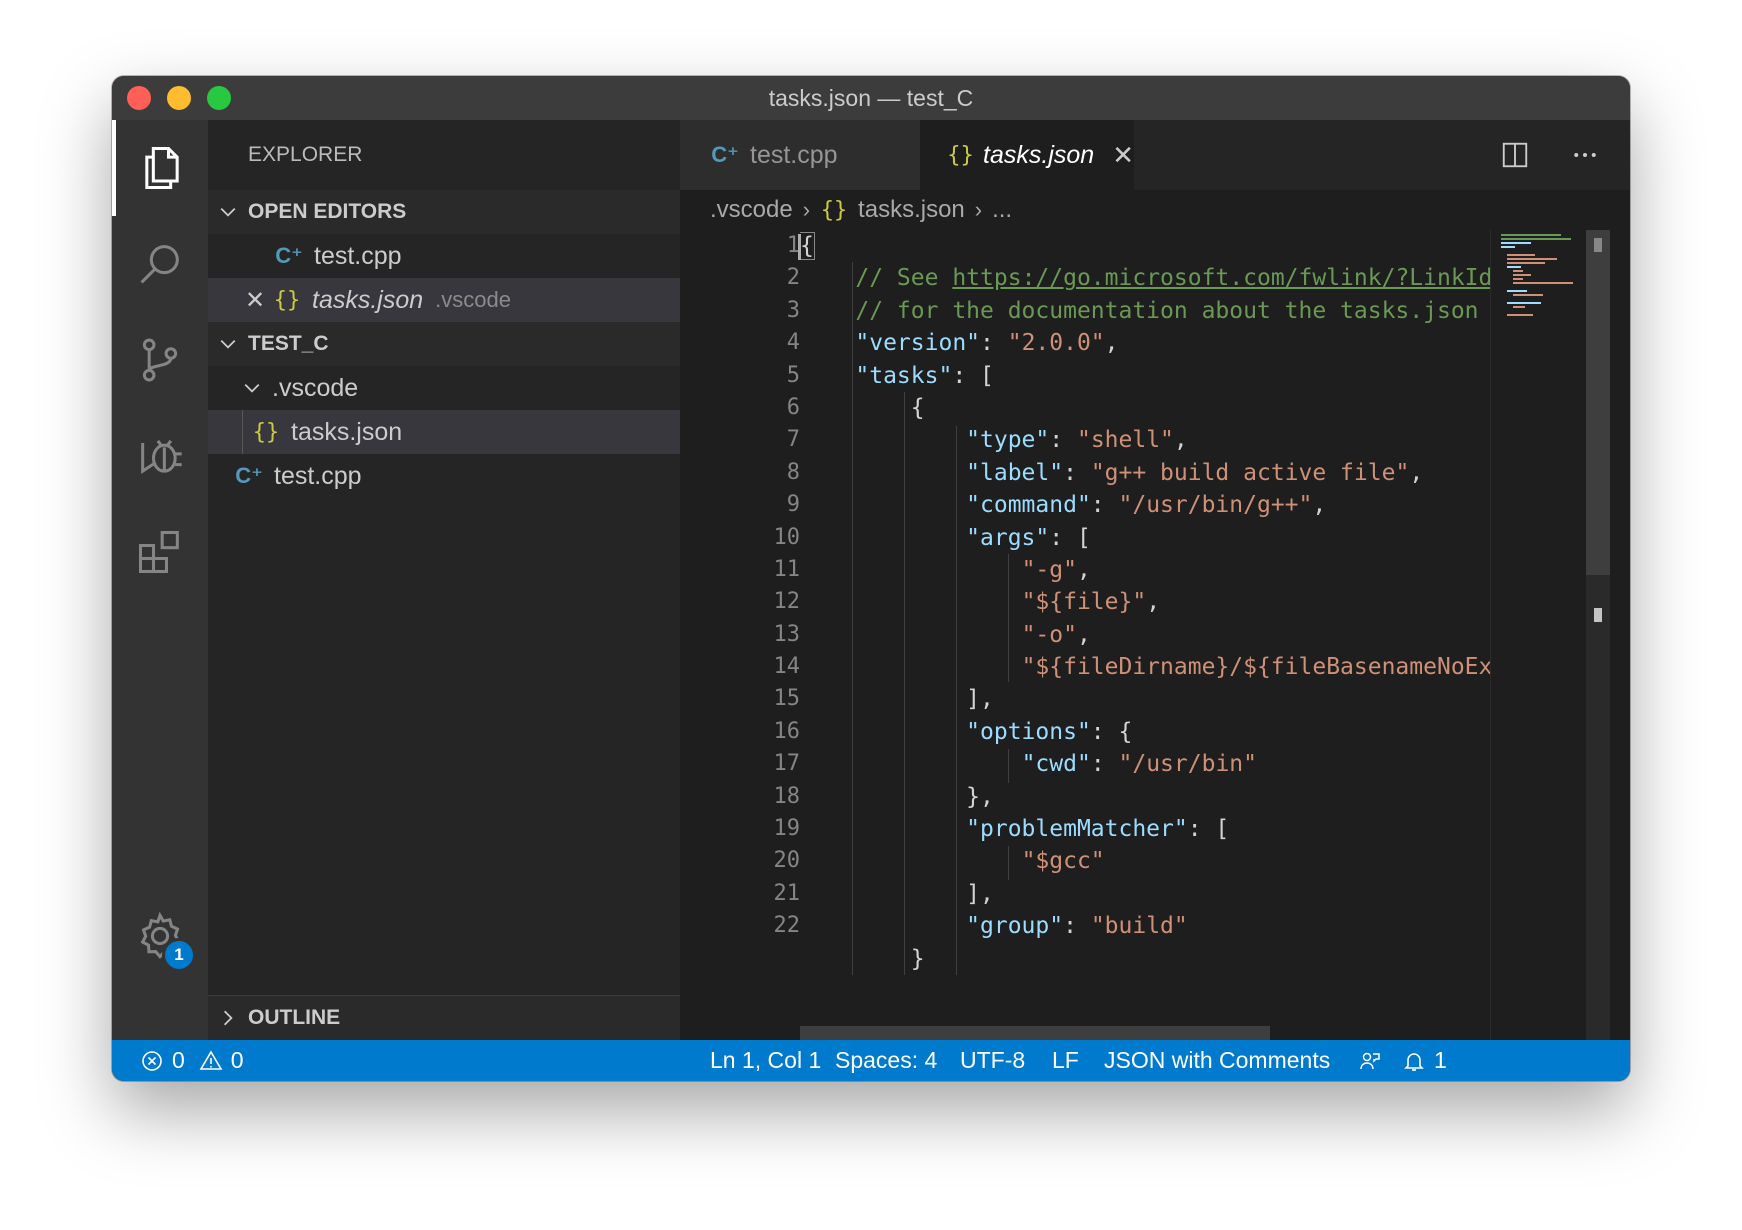  I want to click on feedback-button, so click(1370, 1060).